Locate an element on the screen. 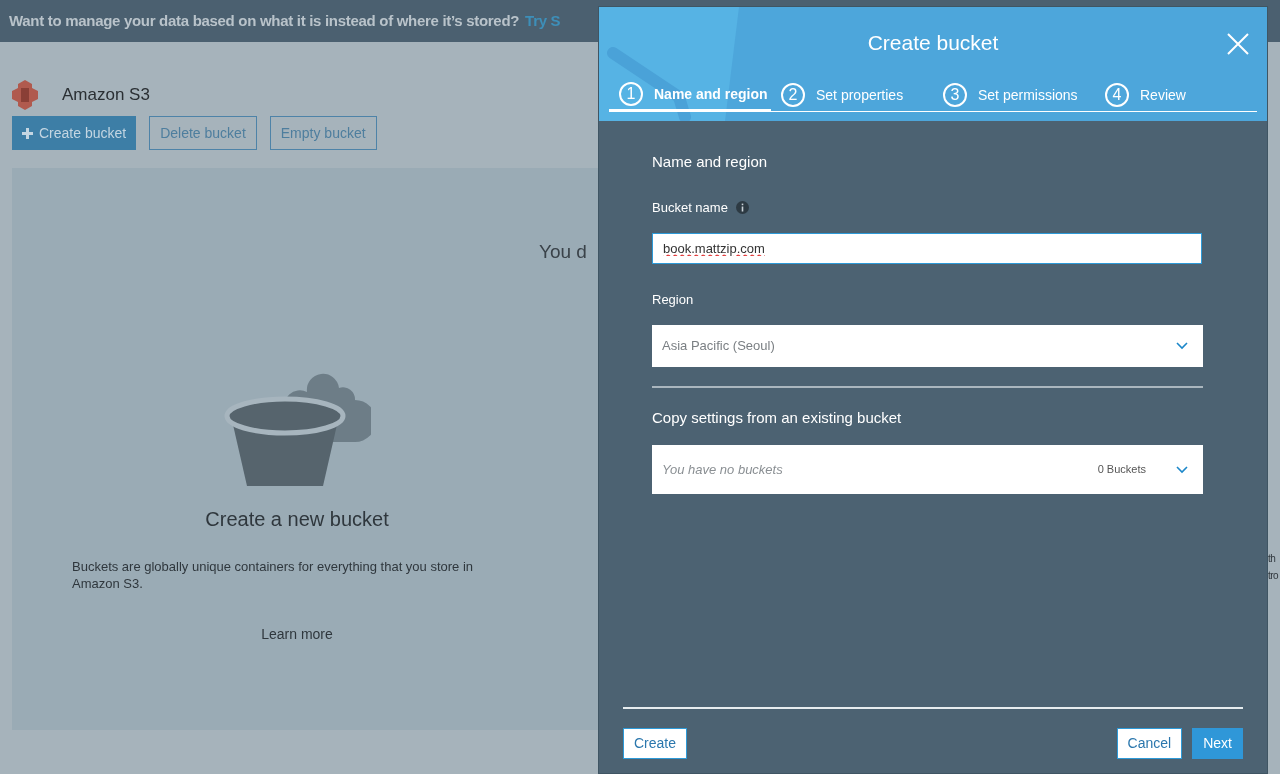  close-icon is located at coordinates (1238, 44).